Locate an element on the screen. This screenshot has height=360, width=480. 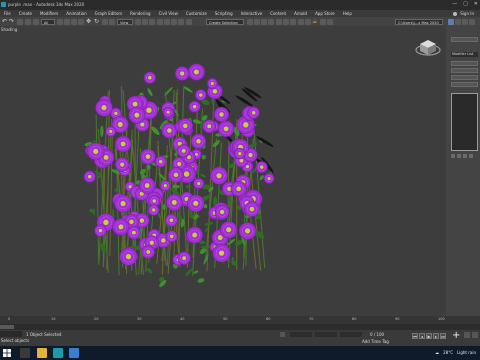
minimize-button: — is located at coordinates (454, 4).